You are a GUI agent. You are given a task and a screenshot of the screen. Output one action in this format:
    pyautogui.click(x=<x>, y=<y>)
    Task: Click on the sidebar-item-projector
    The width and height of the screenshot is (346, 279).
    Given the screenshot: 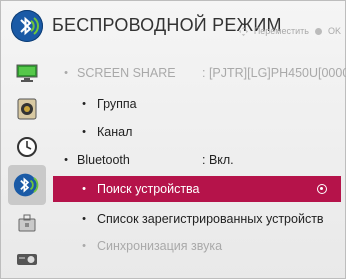 What is the action you would take?
    pyautogui.click(x=27, y=259)
    